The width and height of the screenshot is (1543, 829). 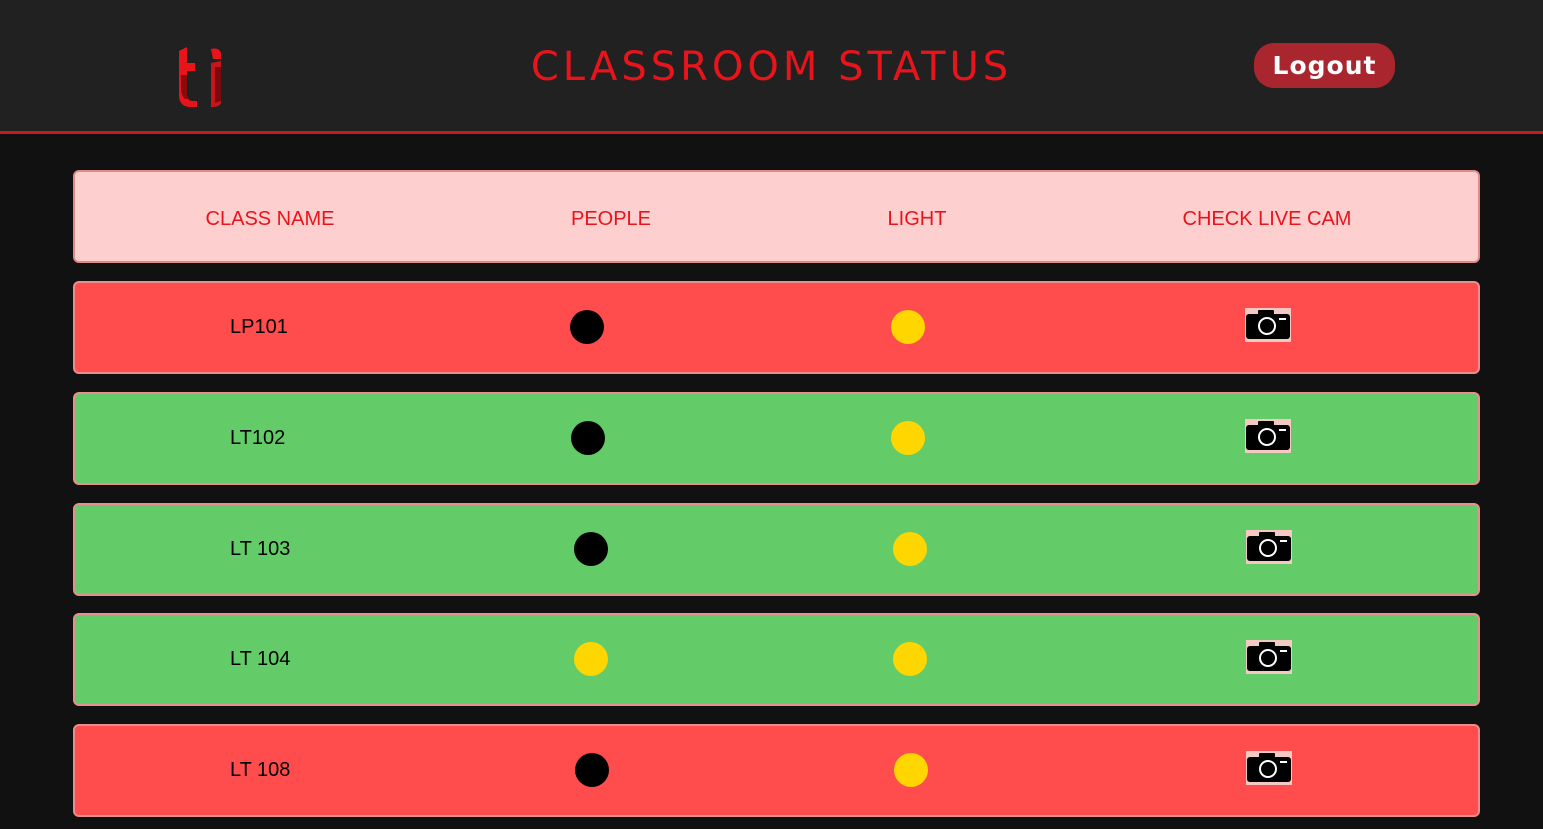 I want to click on column-header-check-live-cam: CHECK LIVE CAM, so click(x=1267, y=219).